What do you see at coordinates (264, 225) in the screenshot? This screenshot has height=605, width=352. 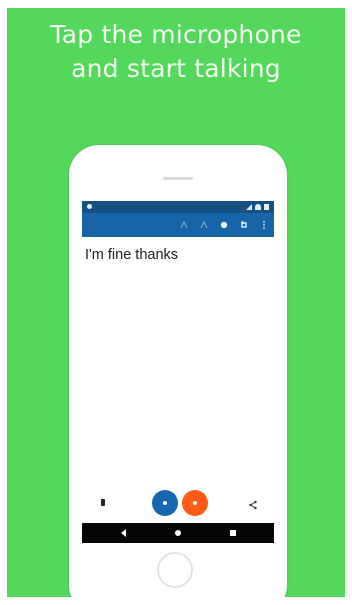 I see `more-vertical-icon` at bounding box center [264, 225].